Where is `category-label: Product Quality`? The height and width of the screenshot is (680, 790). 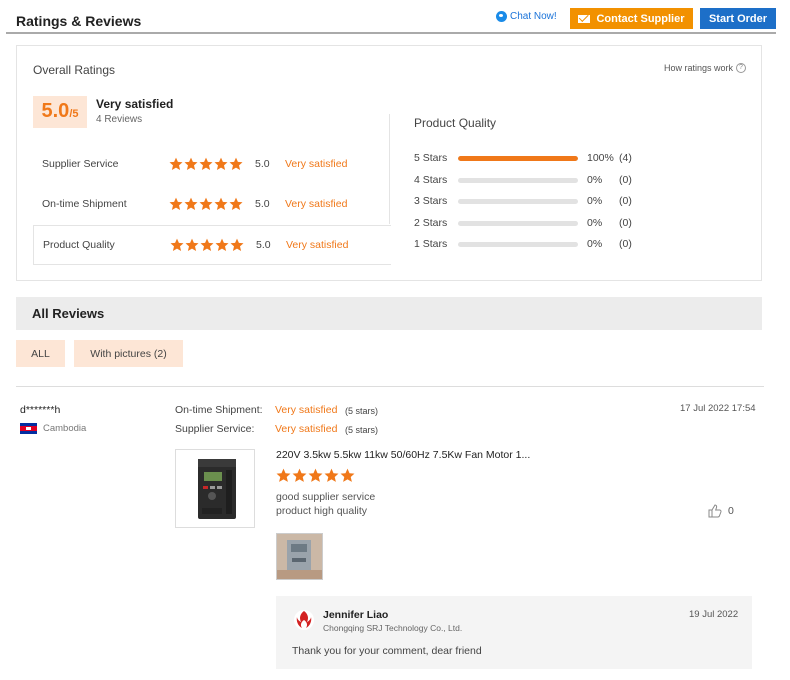 category-label: Product Quality is located at coordinates (79, 245).